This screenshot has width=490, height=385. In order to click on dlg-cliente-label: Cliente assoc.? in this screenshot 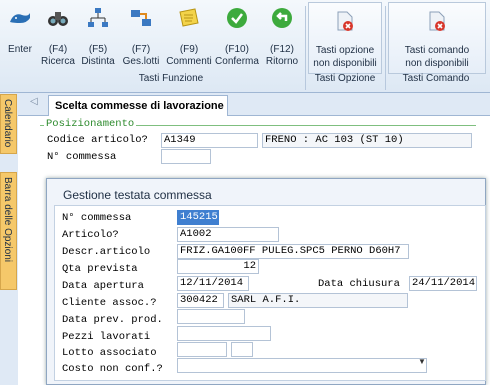, I will do `click(109, 303)`.